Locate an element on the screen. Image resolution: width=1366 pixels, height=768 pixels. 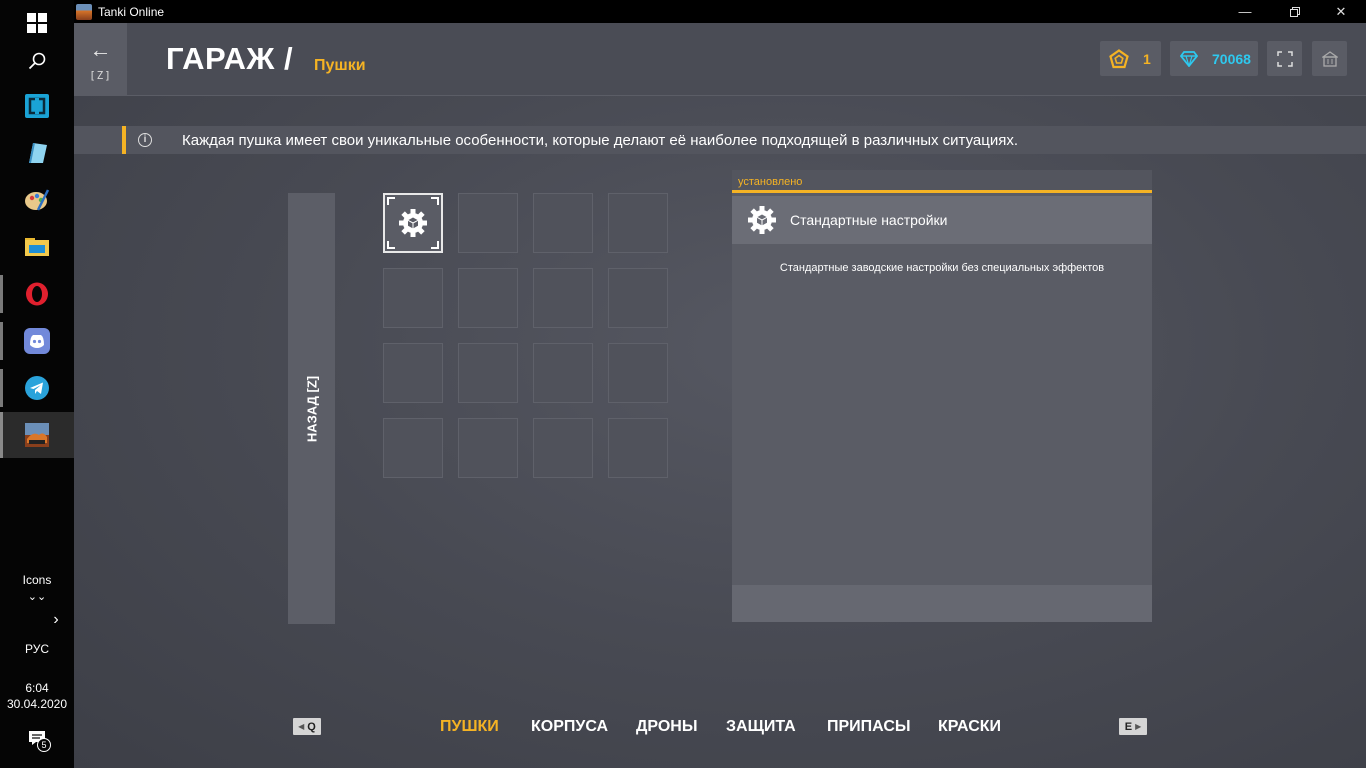
item-header: Стандартные настройки is located at coordinates (942, 220).